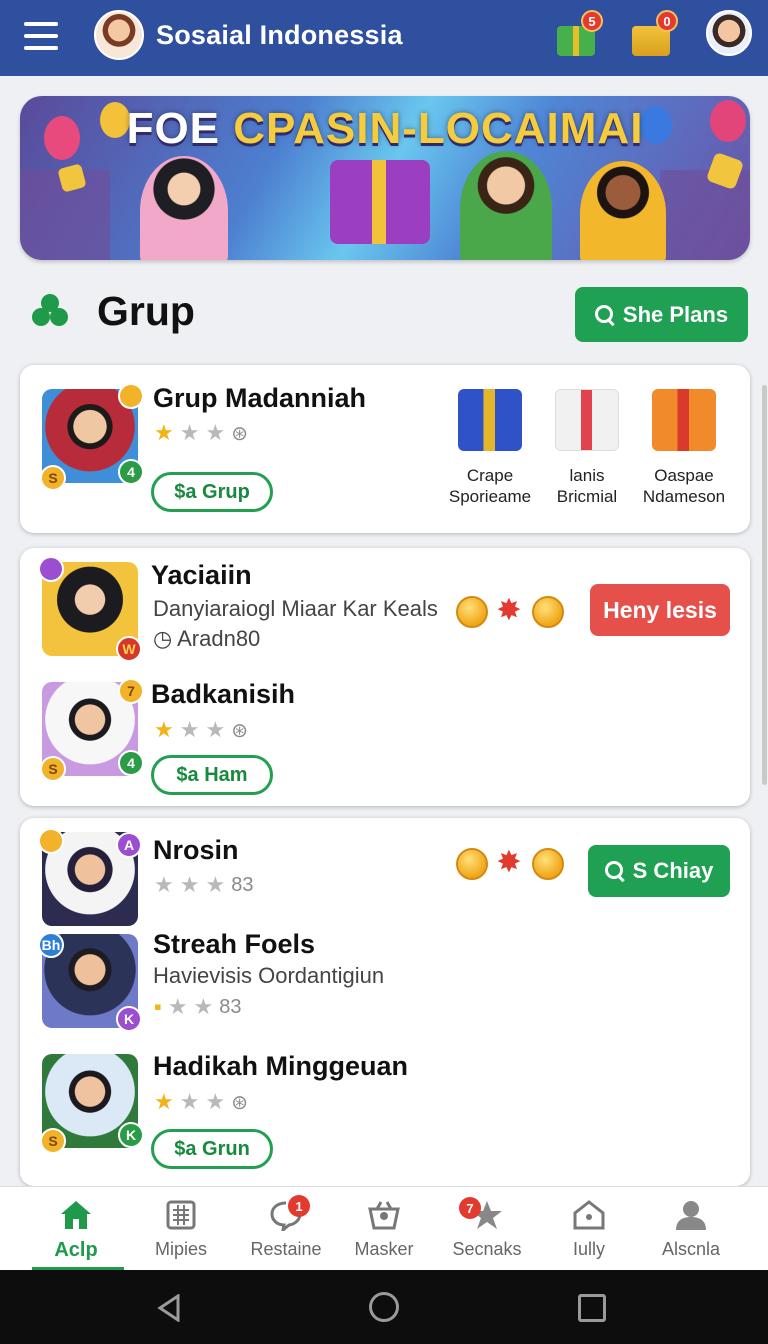 This screenshot has width=768, height=1344. Describe the element at coordinates (207, 638) in the screenshot. I see `member-meta: ◷ Aradn80` at that location.